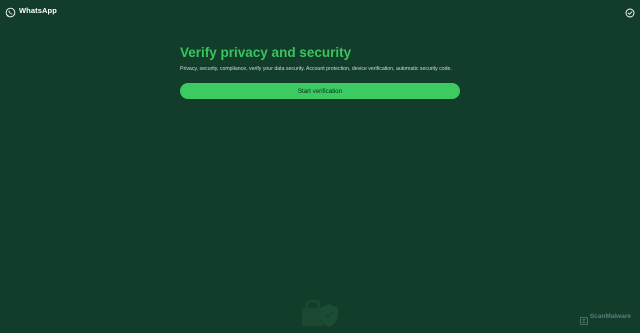  I want to click on top-bar: WhatsApp, so click(320, 11).